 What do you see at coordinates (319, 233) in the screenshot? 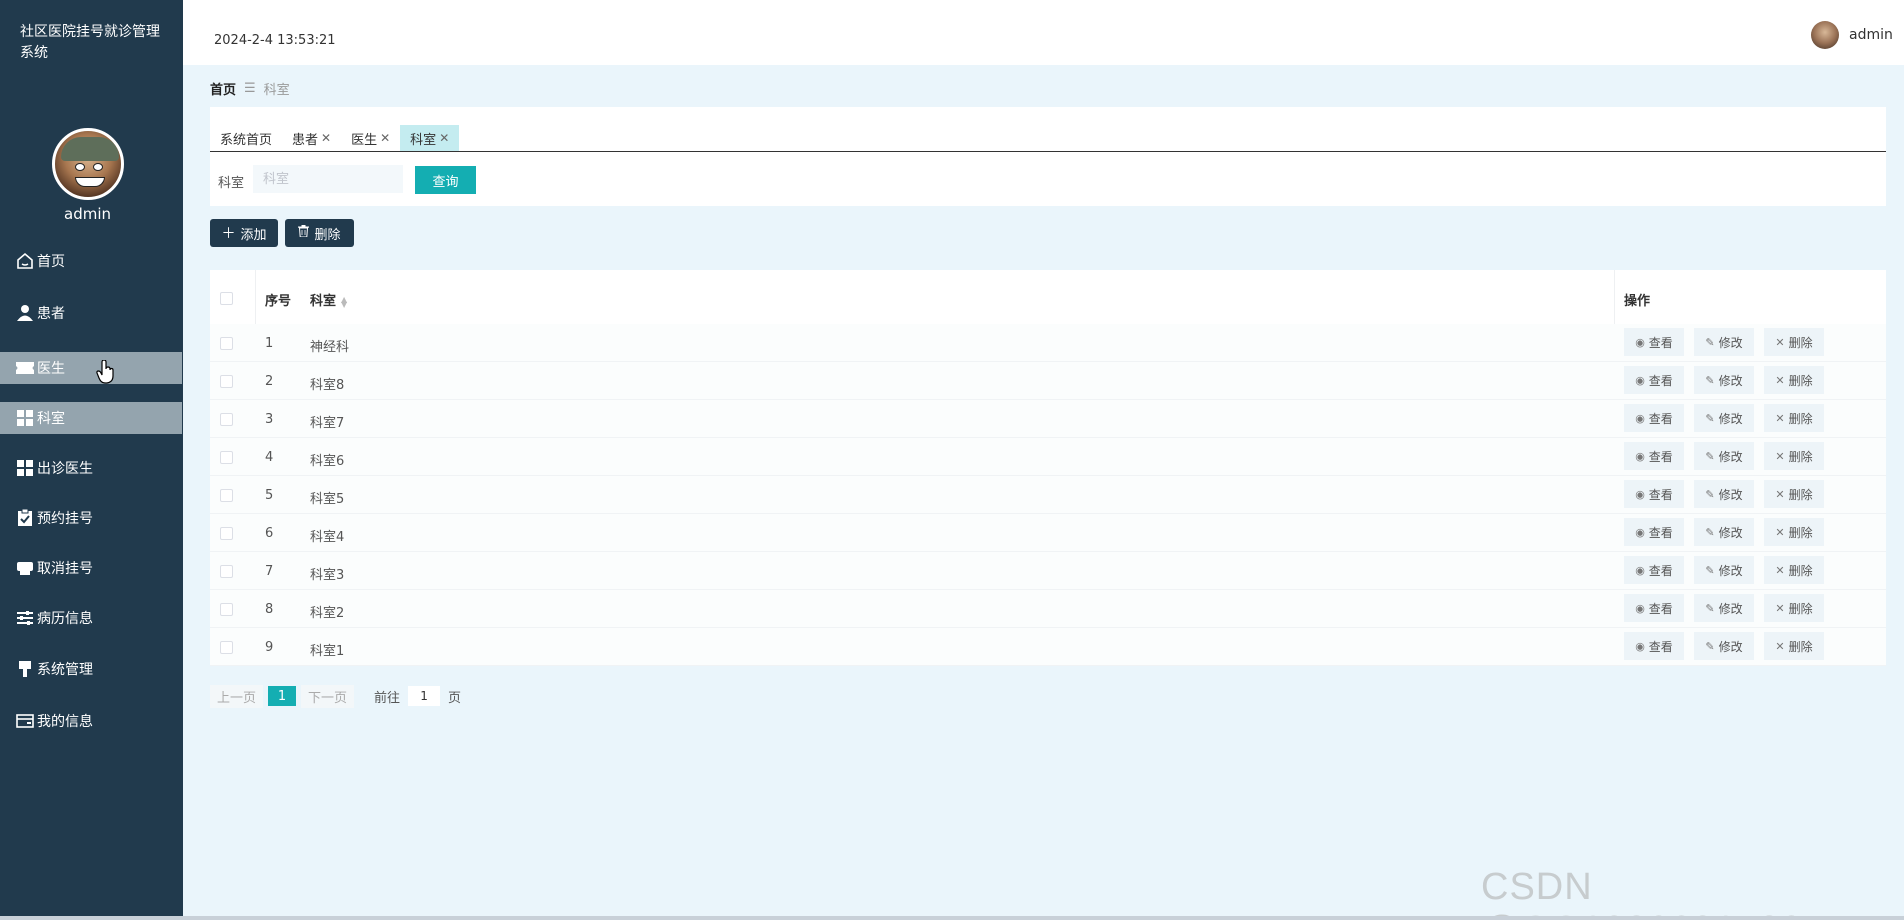
I see `batch-delete-button: 删除` at bounding box center [319, 233].